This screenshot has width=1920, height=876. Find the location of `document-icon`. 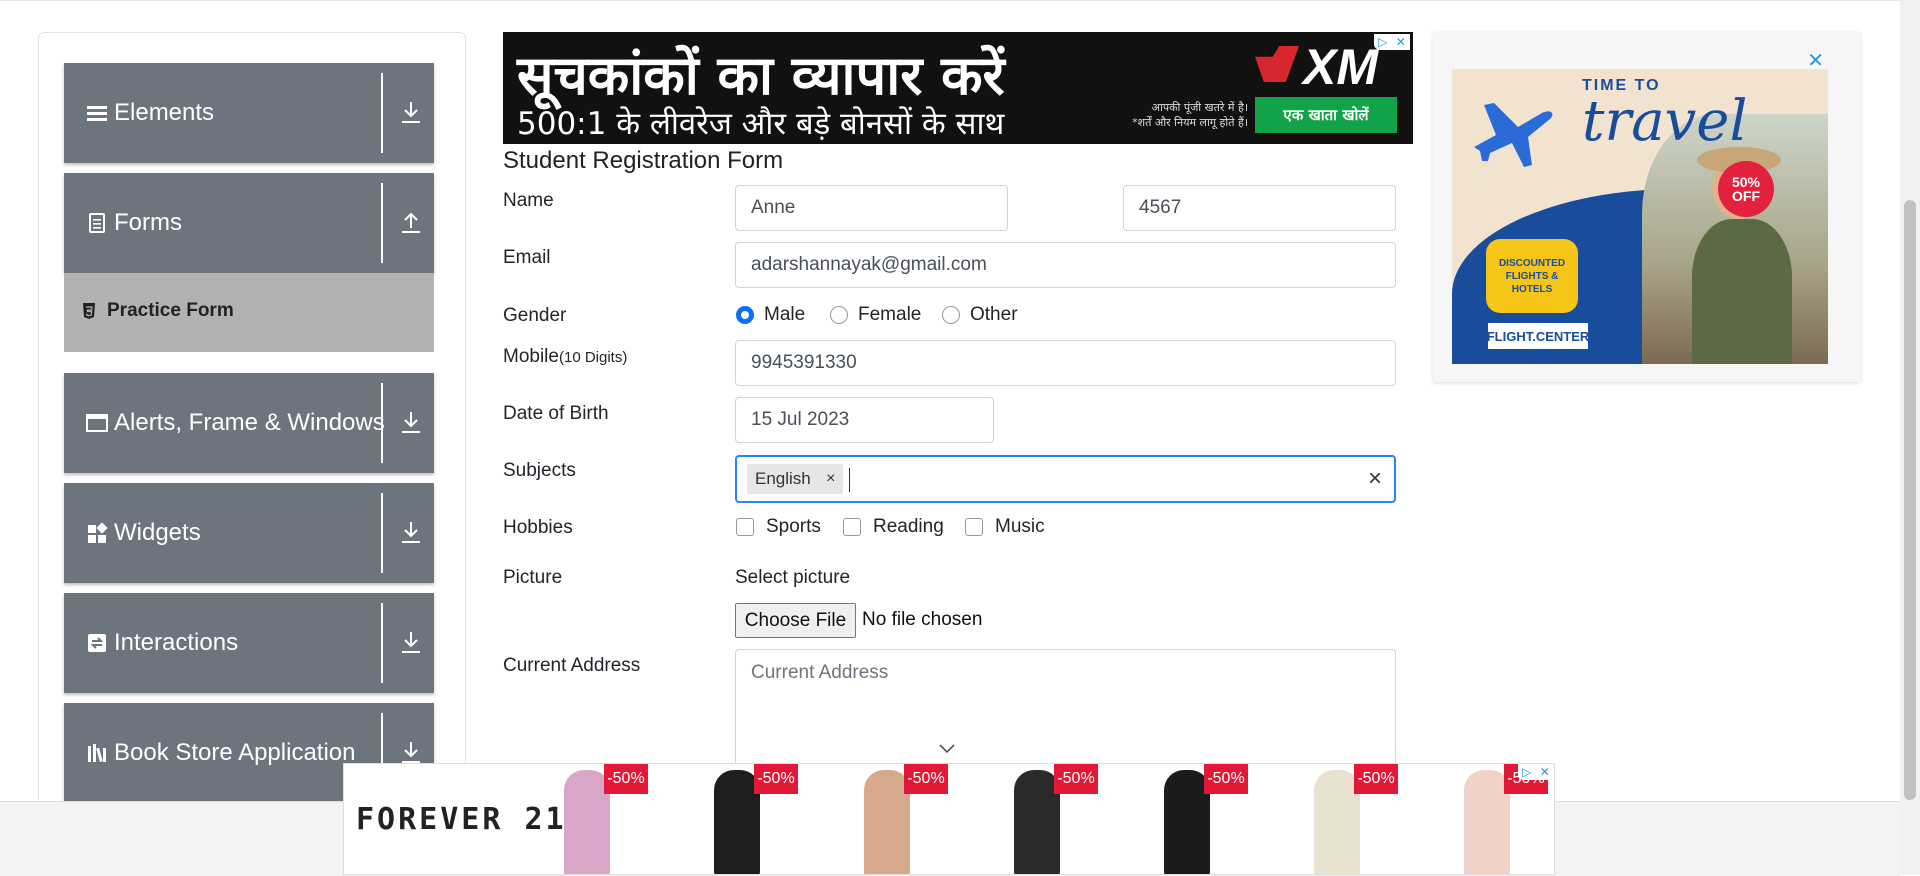

document-icon is located at coordinates (97, 223).